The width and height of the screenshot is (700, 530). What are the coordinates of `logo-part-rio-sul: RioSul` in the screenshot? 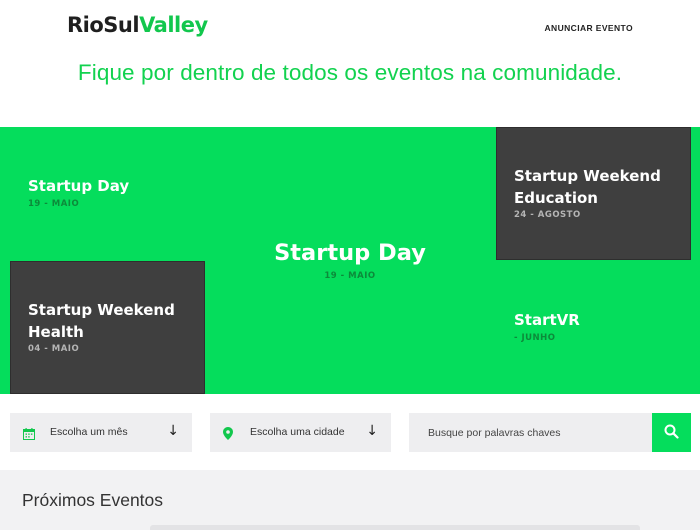 It's located at (103, 25).